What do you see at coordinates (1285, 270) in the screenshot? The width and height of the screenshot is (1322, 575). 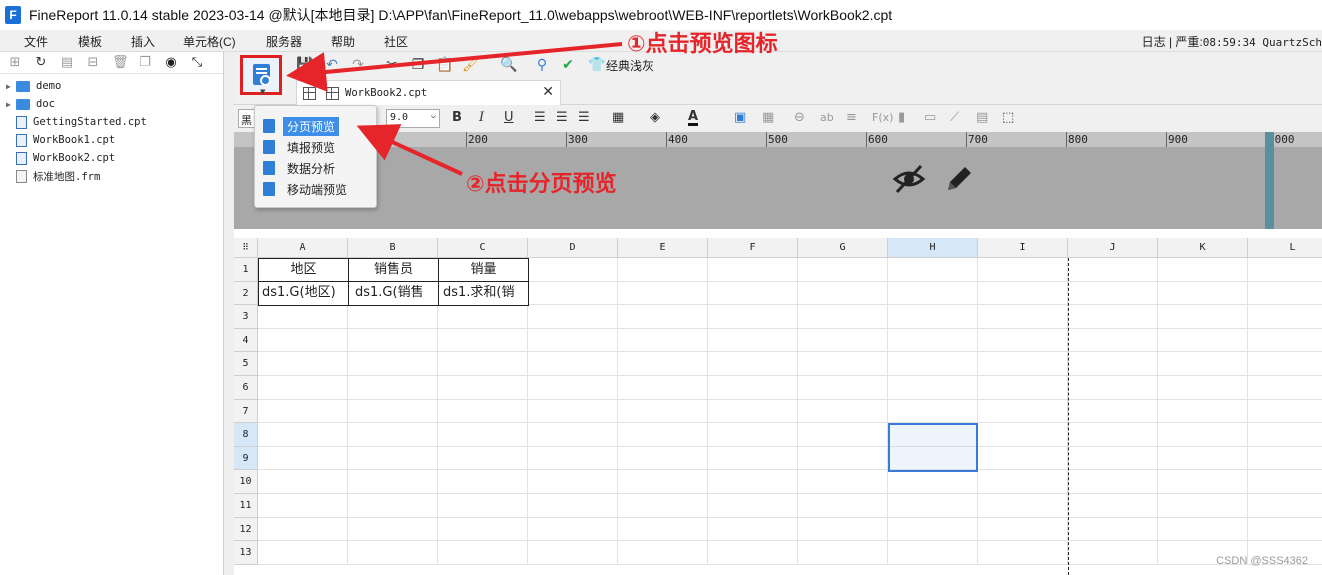 I see `cell-L1` at bounding box center [1285, 270].